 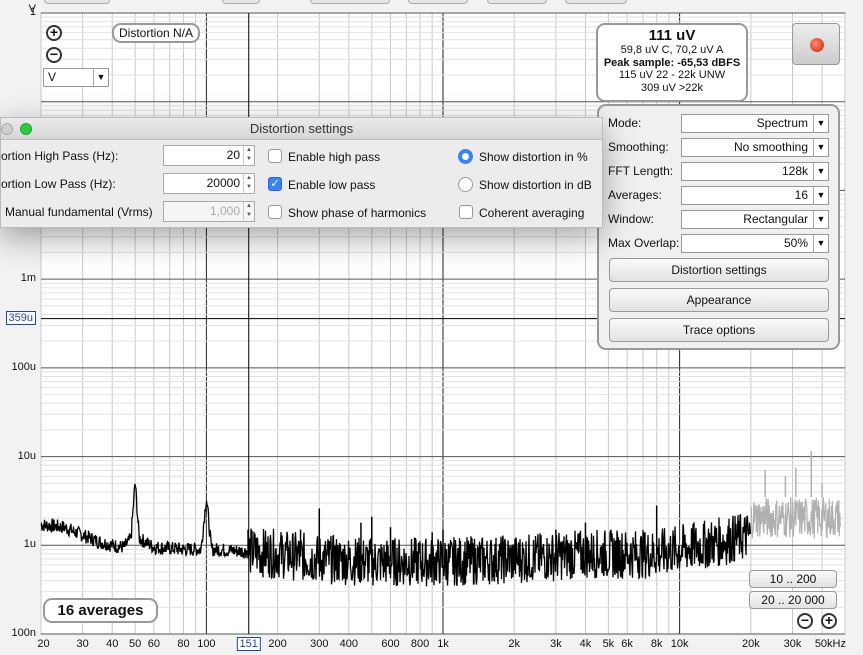 I want to click on x-tick-label: 10k, so click(x=679, y=644).